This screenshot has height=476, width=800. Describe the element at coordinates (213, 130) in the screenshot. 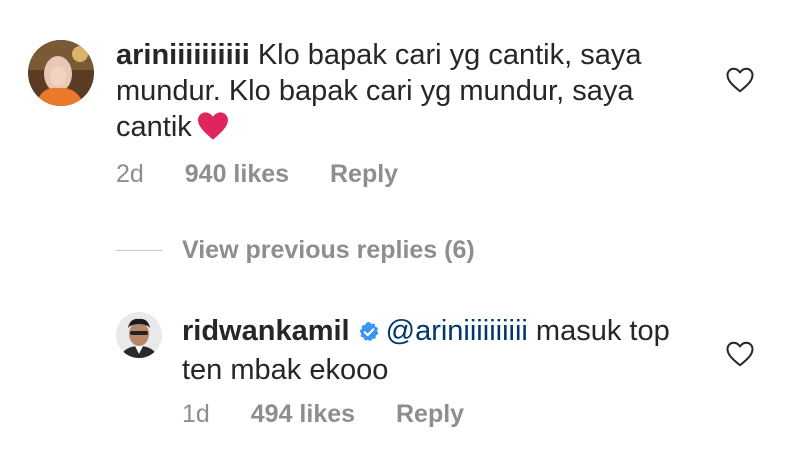

I see `red-heart-emoji-icon` at that location.